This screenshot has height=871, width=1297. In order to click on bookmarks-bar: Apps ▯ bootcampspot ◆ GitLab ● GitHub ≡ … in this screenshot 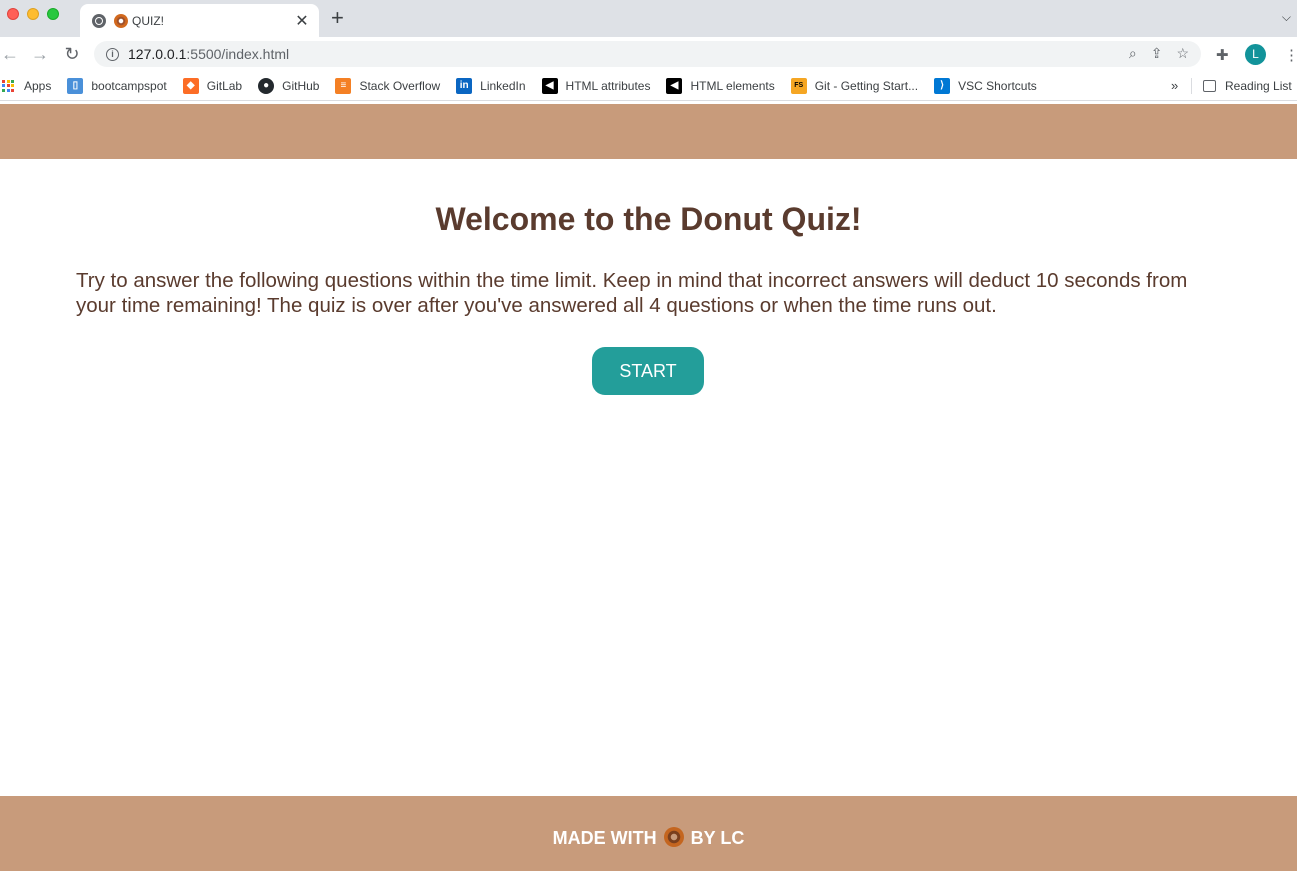, I will do `click(648, 86)`.